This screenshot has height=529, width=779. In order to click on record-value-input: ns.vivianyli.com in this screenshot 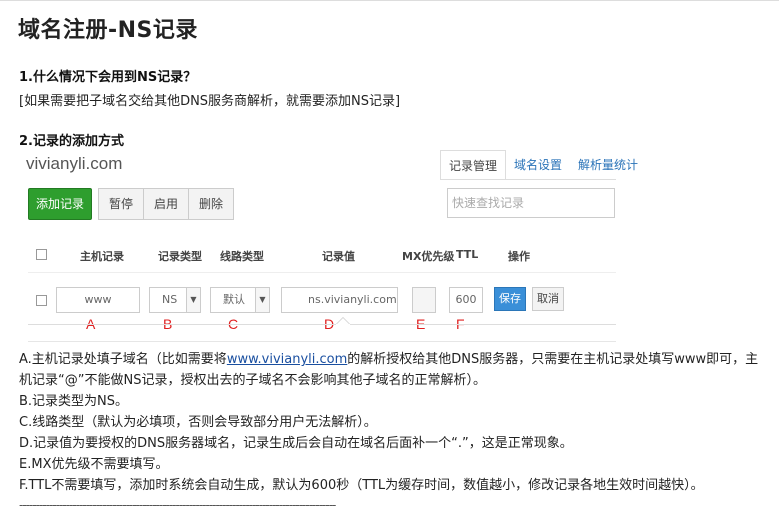, I will do `click(339, 300)`.